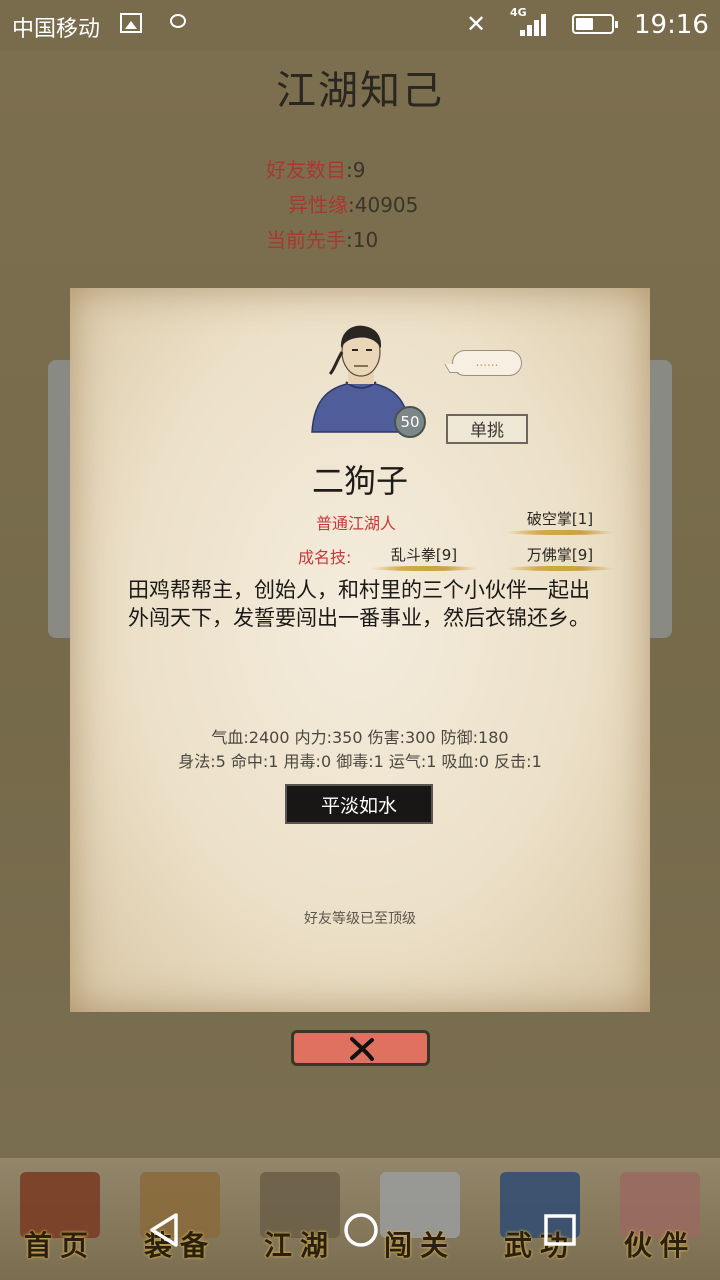  What do you see at coordinates (560, 1230) in the screenshot?
I see `recents-icon` at bounding box center [560, 1230].